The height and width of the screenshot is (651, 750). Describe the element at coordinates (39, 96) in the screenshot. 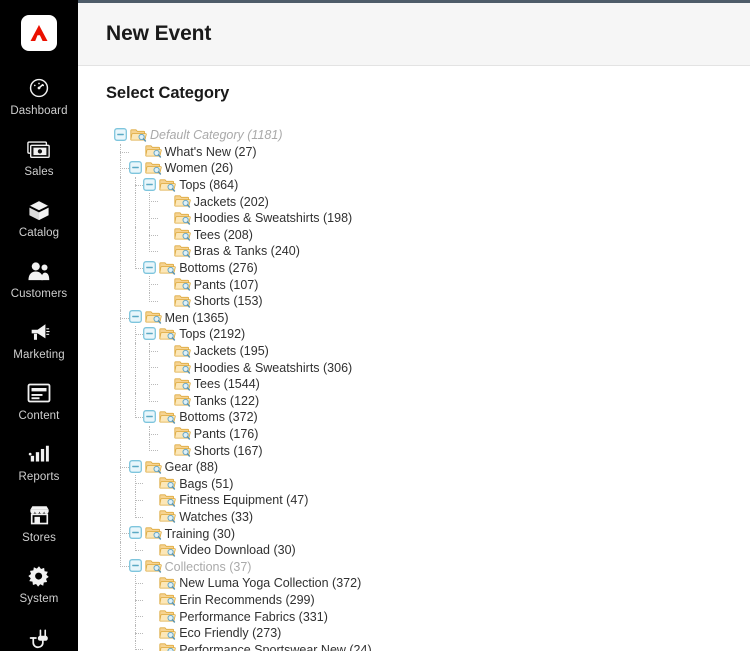

I see `sidebar-item-dashboard: Dashboard` at that location.